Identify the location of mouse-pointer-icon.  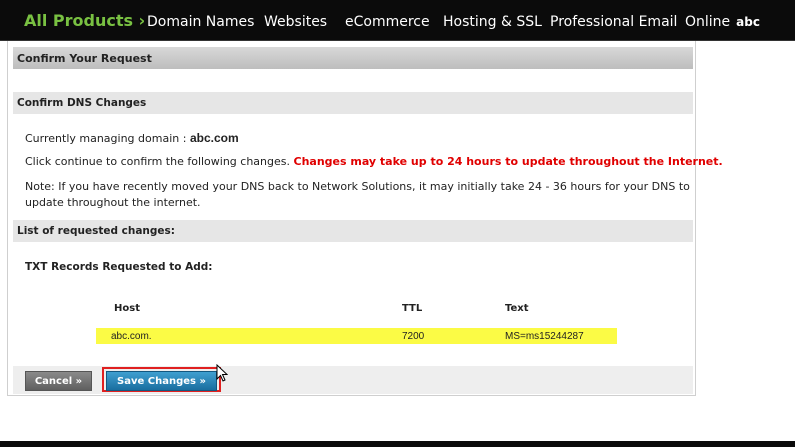
(222, 373).